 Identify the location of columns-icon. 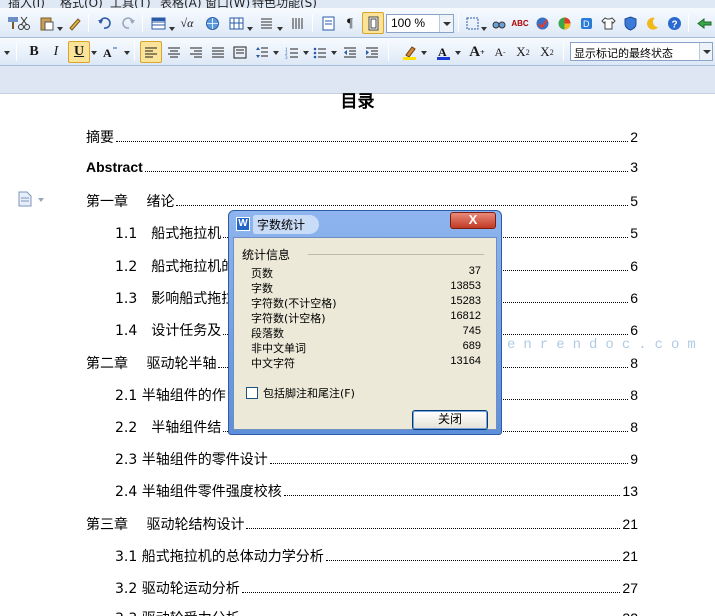
(266, 23).